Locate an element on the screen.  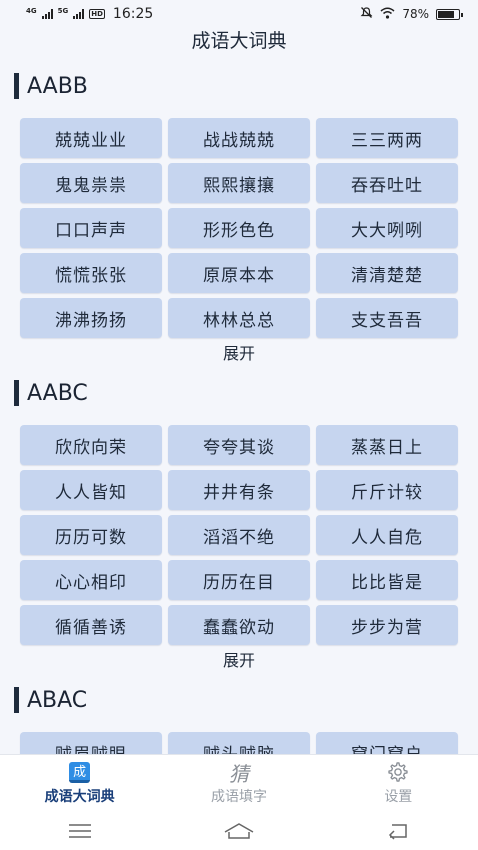
mute-icon is located at coordinates (366, 14).